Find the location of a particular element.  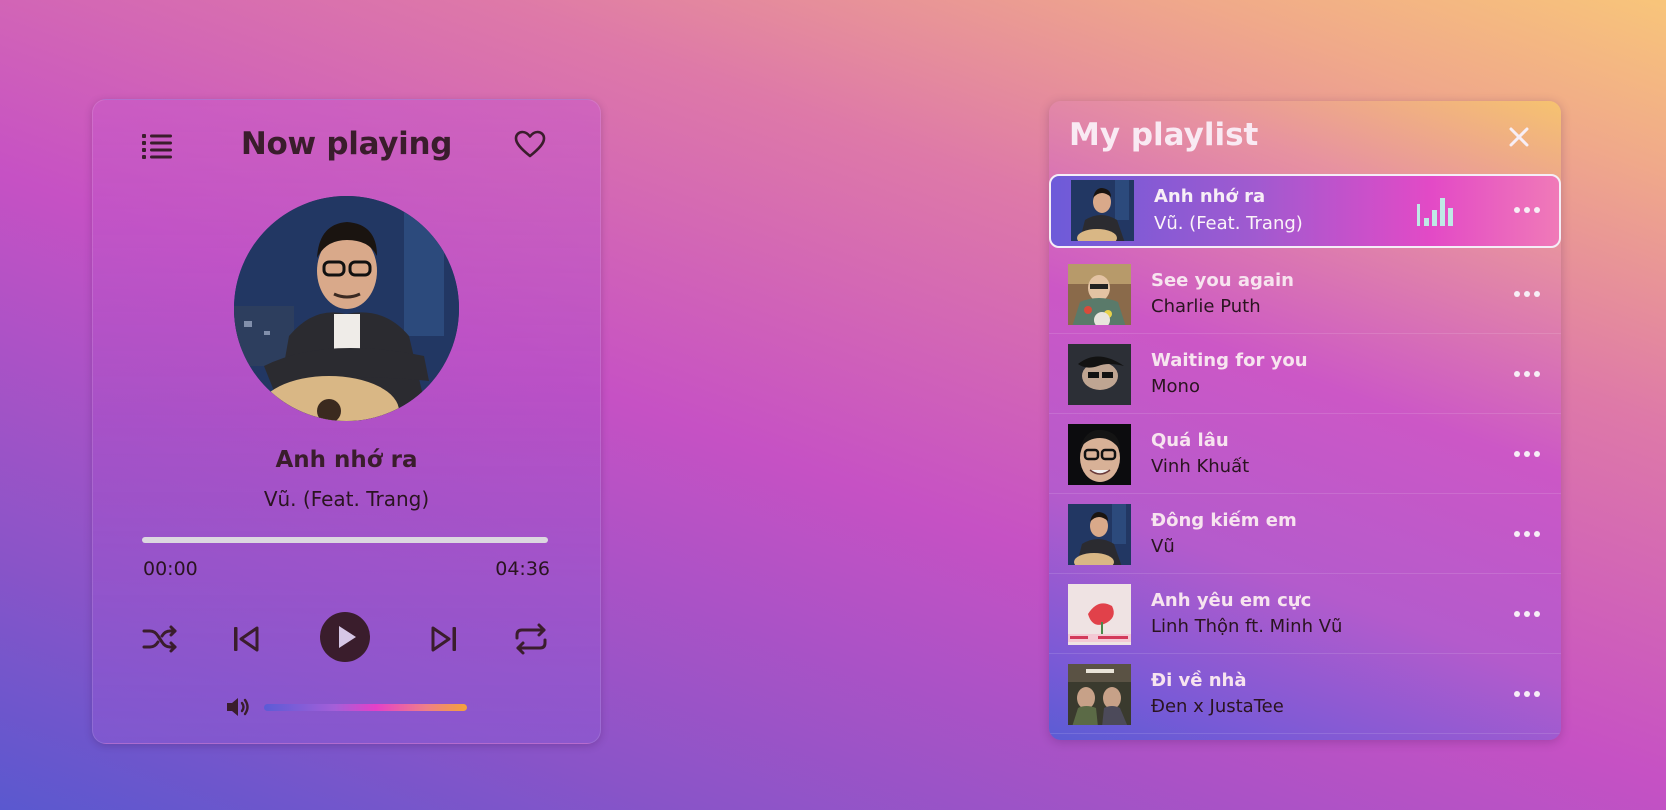

heart-icon is located at coordinates (530, 144).